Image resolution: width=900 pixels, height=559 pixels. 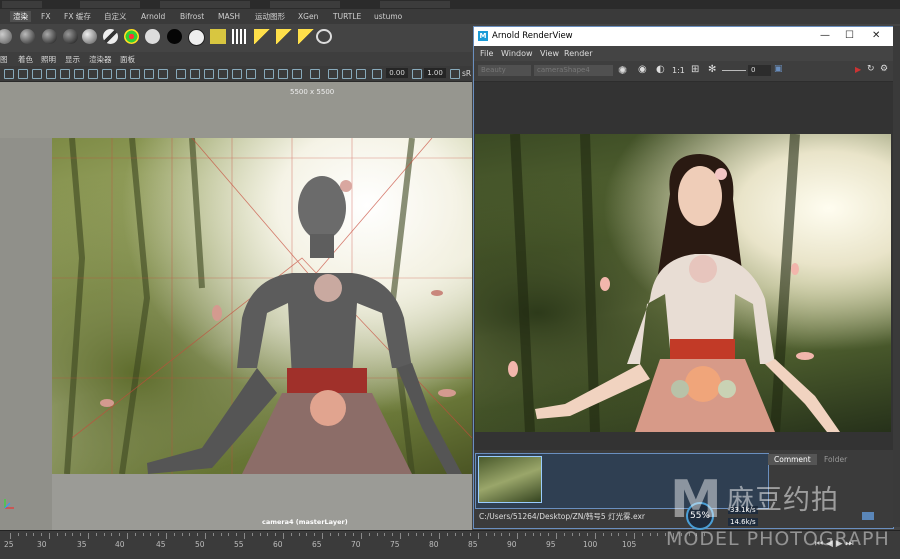 I want to click on zoom-ratio: 1:1, so click(x=678, y=70).